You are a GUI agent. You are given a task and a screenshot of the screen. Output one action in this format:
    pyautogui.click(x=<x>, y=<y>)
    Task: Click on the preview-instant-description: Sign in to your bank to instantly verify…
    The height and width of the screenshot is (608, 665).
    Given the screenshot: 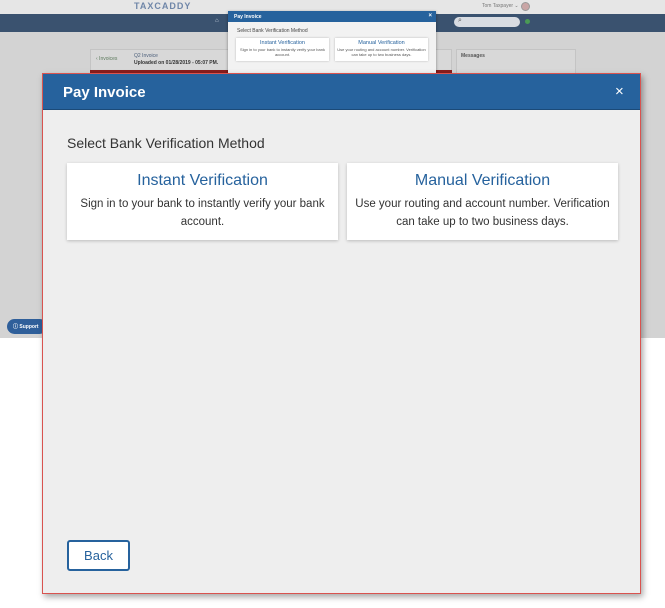 What is the action you would take?
    pyautogui.click(x=282, y=52)
    